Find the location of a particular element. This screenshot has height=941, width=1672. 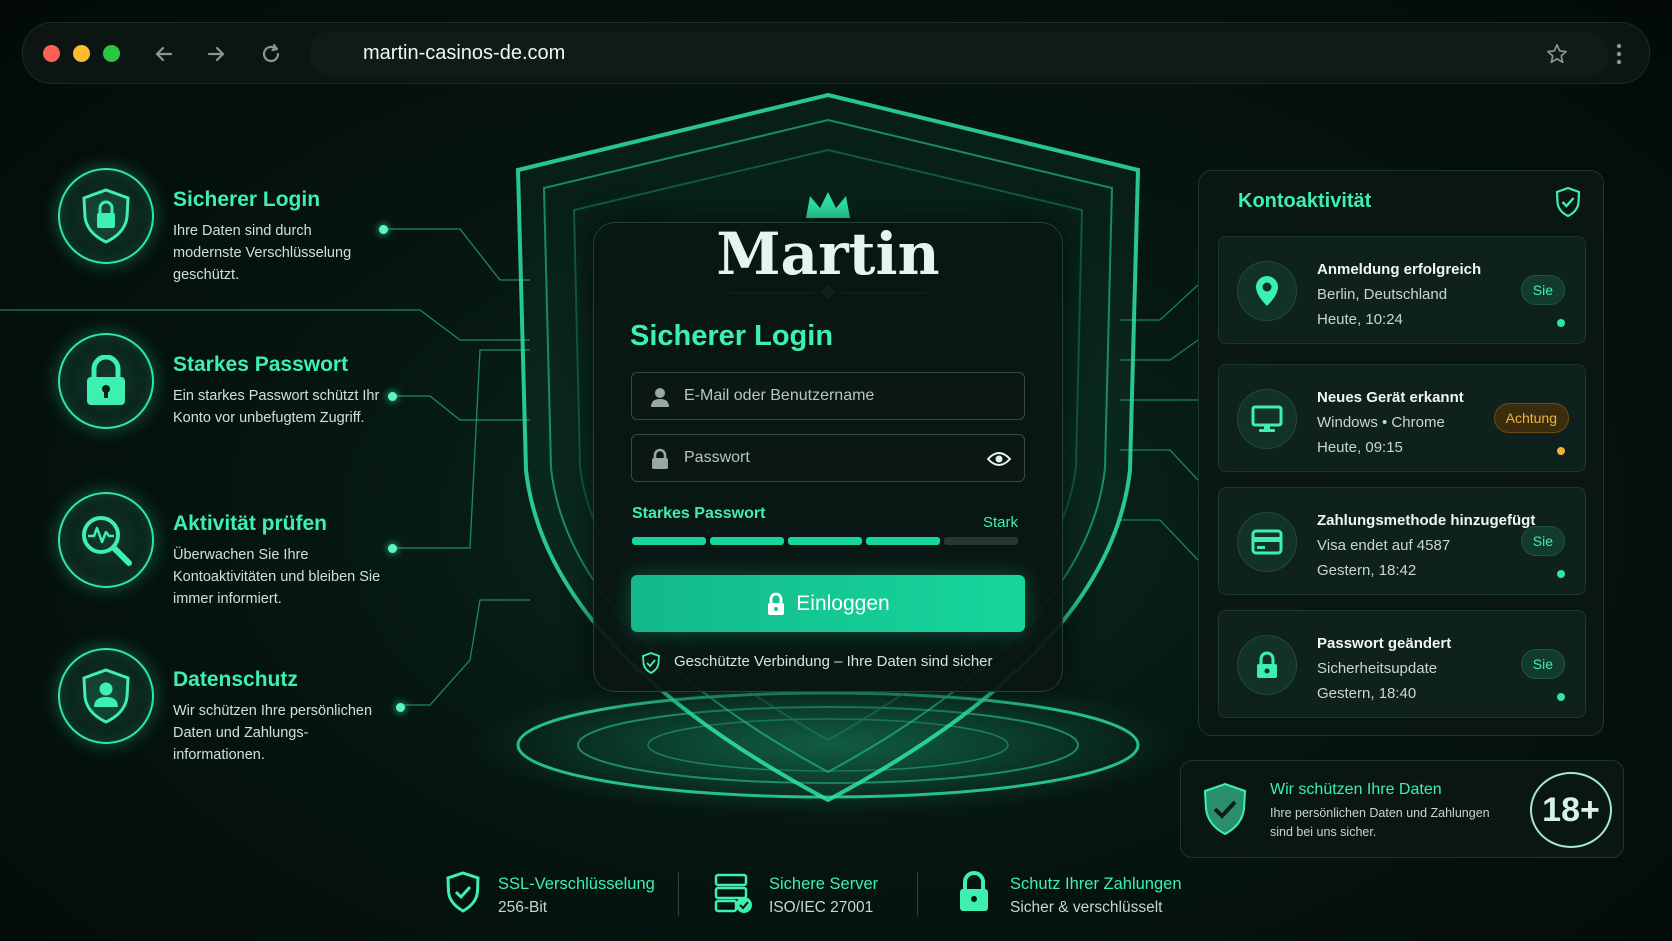

trust-subtitle: Sicher & verschlüsselt is located at coordinates (1086, 907).